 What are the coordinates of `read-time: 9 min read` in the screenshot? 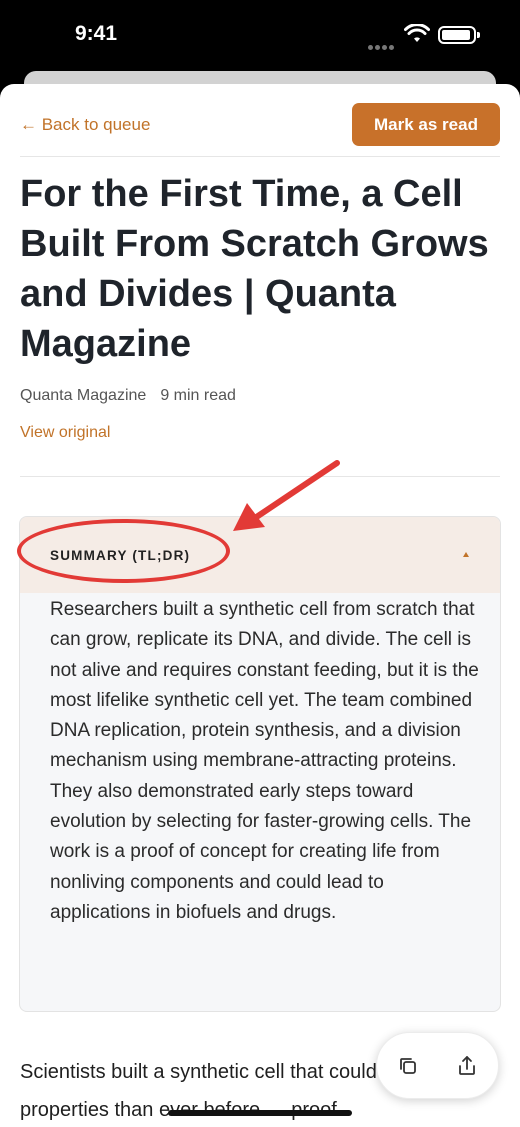 It's located at (198, 395).